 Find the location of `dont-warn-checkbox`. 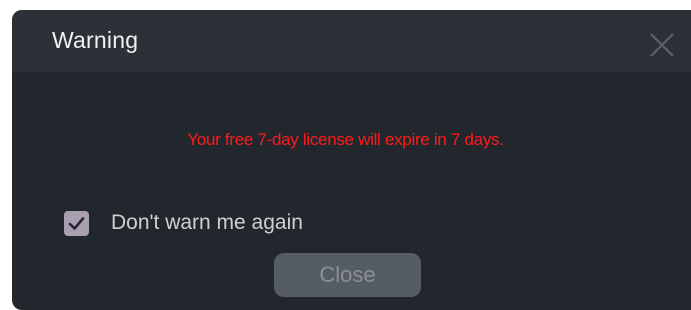

dont-warn-checkbox is located at coordinates (76, 223).